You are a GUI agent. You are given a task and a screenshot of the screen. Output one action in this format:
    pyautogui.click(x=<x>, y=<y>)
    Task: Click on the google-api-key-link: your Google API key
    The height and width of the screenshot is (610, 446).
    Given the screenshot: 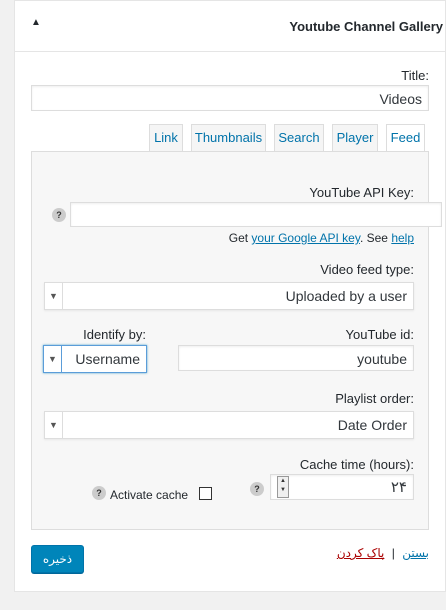 What is the action you would take?
    pyautogui.click(x=305, y=238)
    